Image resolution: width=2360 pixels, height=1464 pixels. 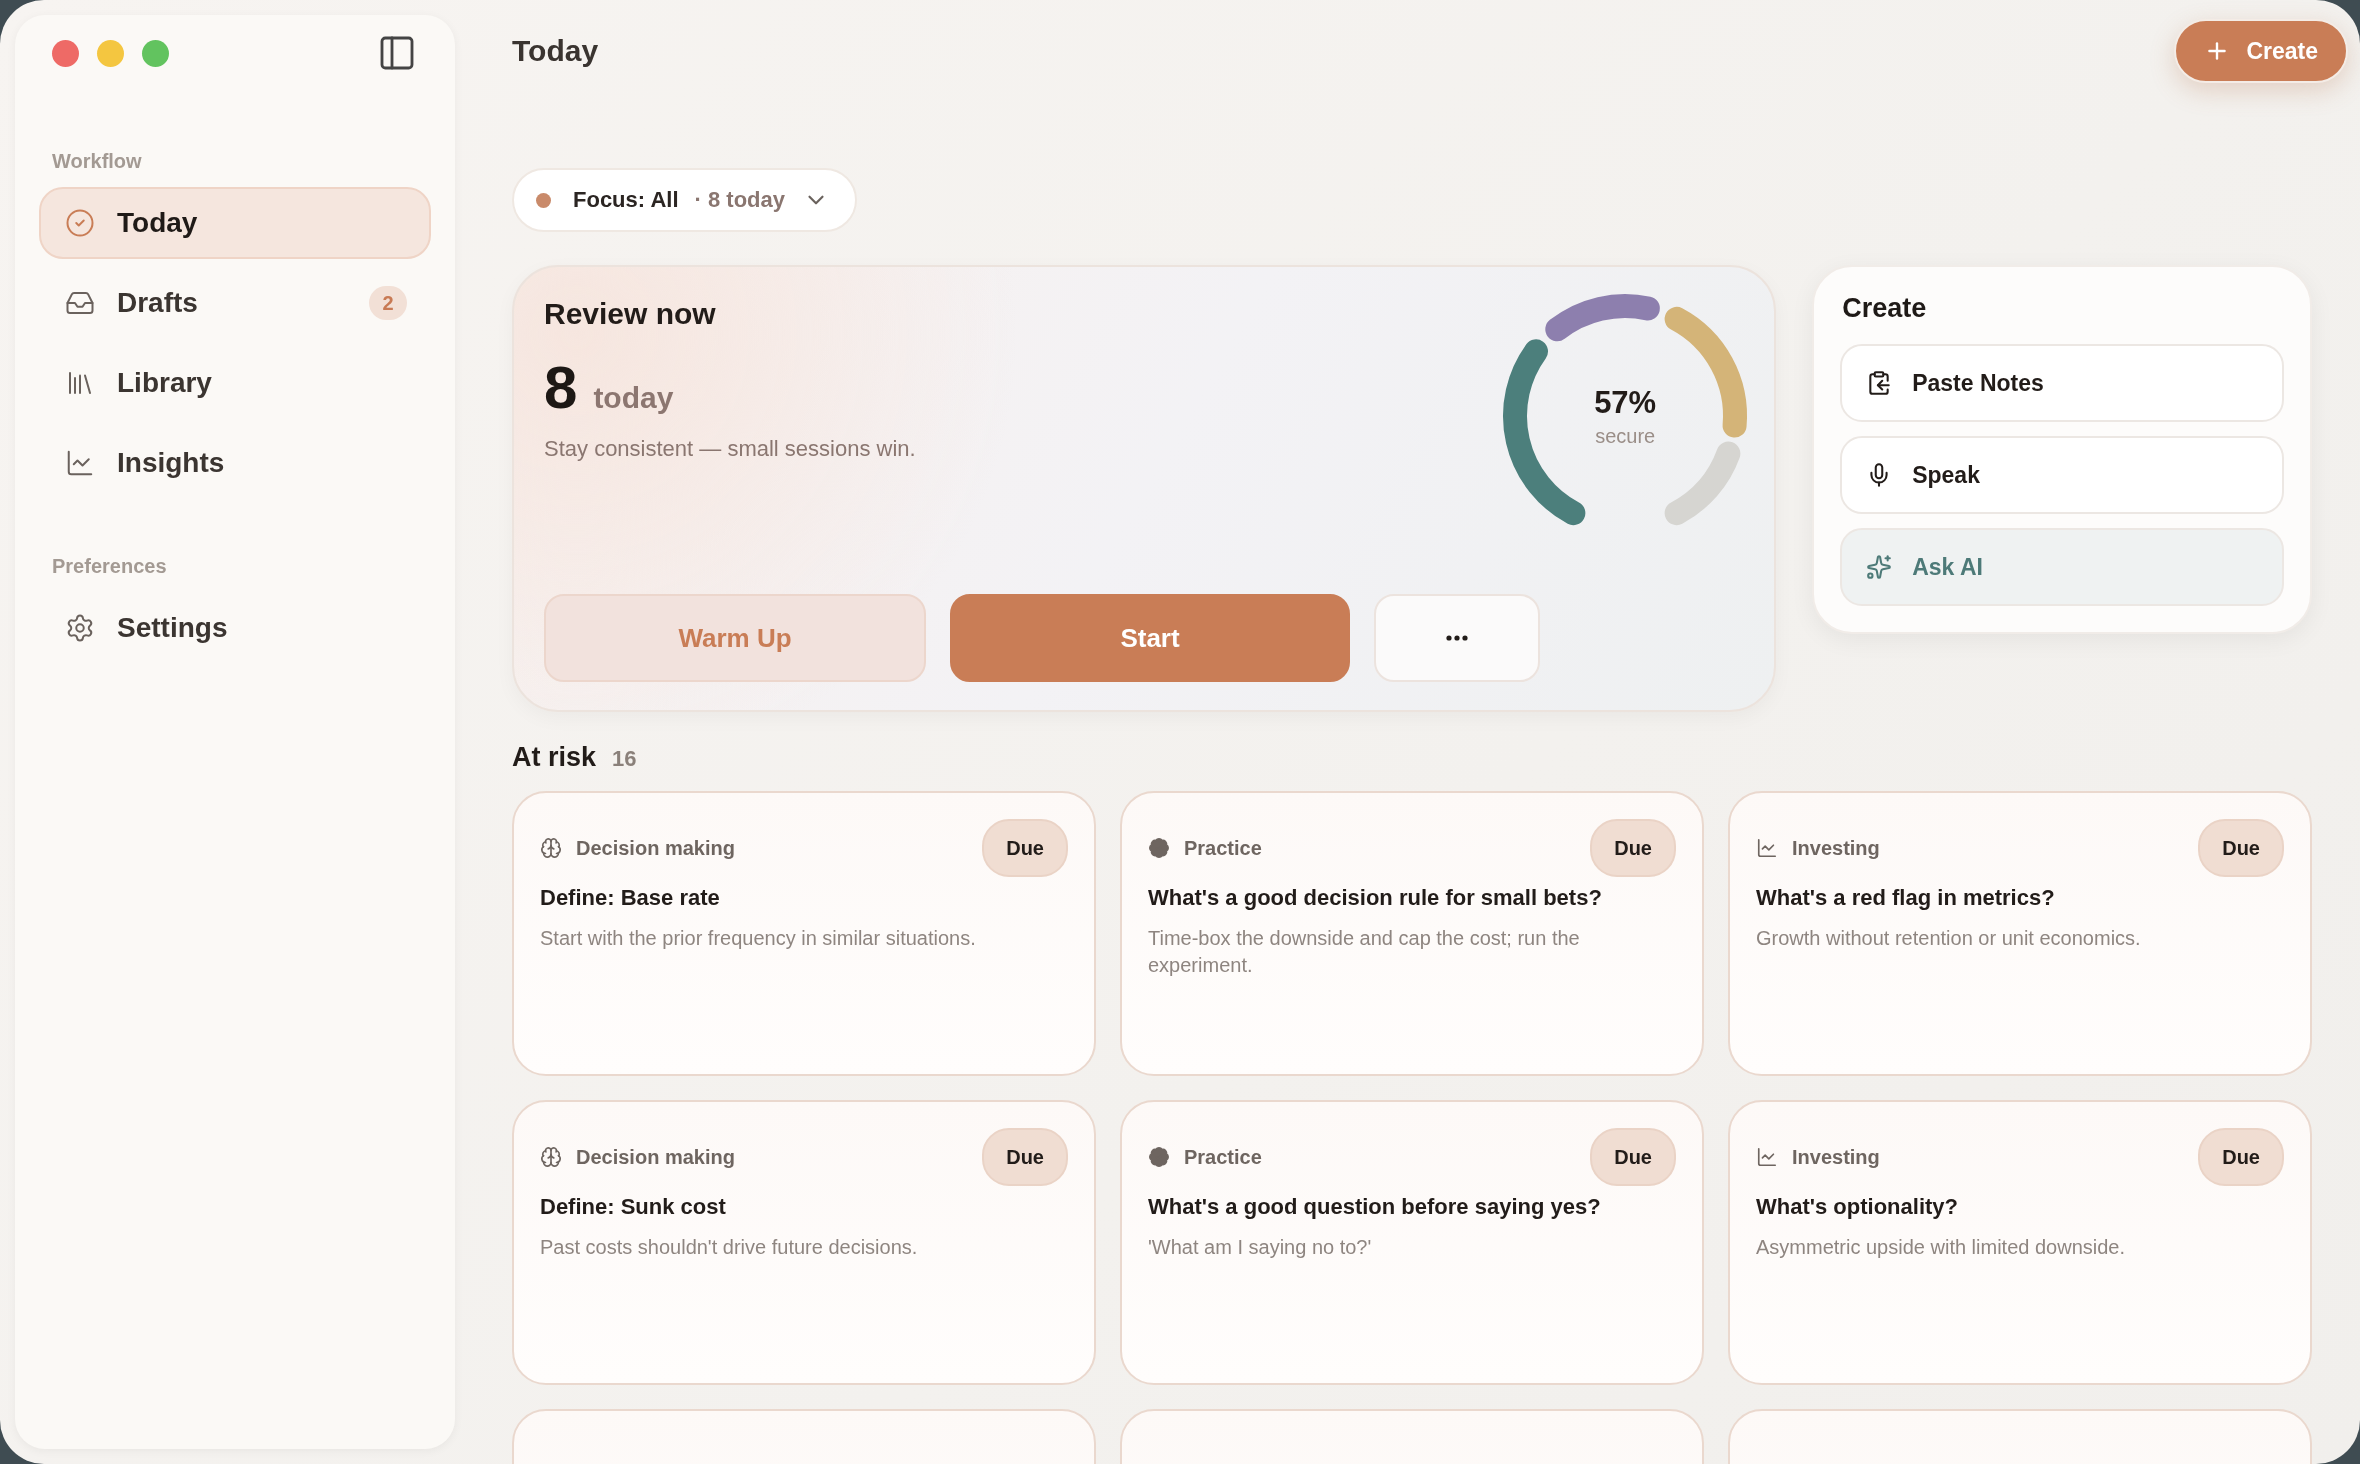 I want to click on close-window-dot, so click(x=65, y=53).